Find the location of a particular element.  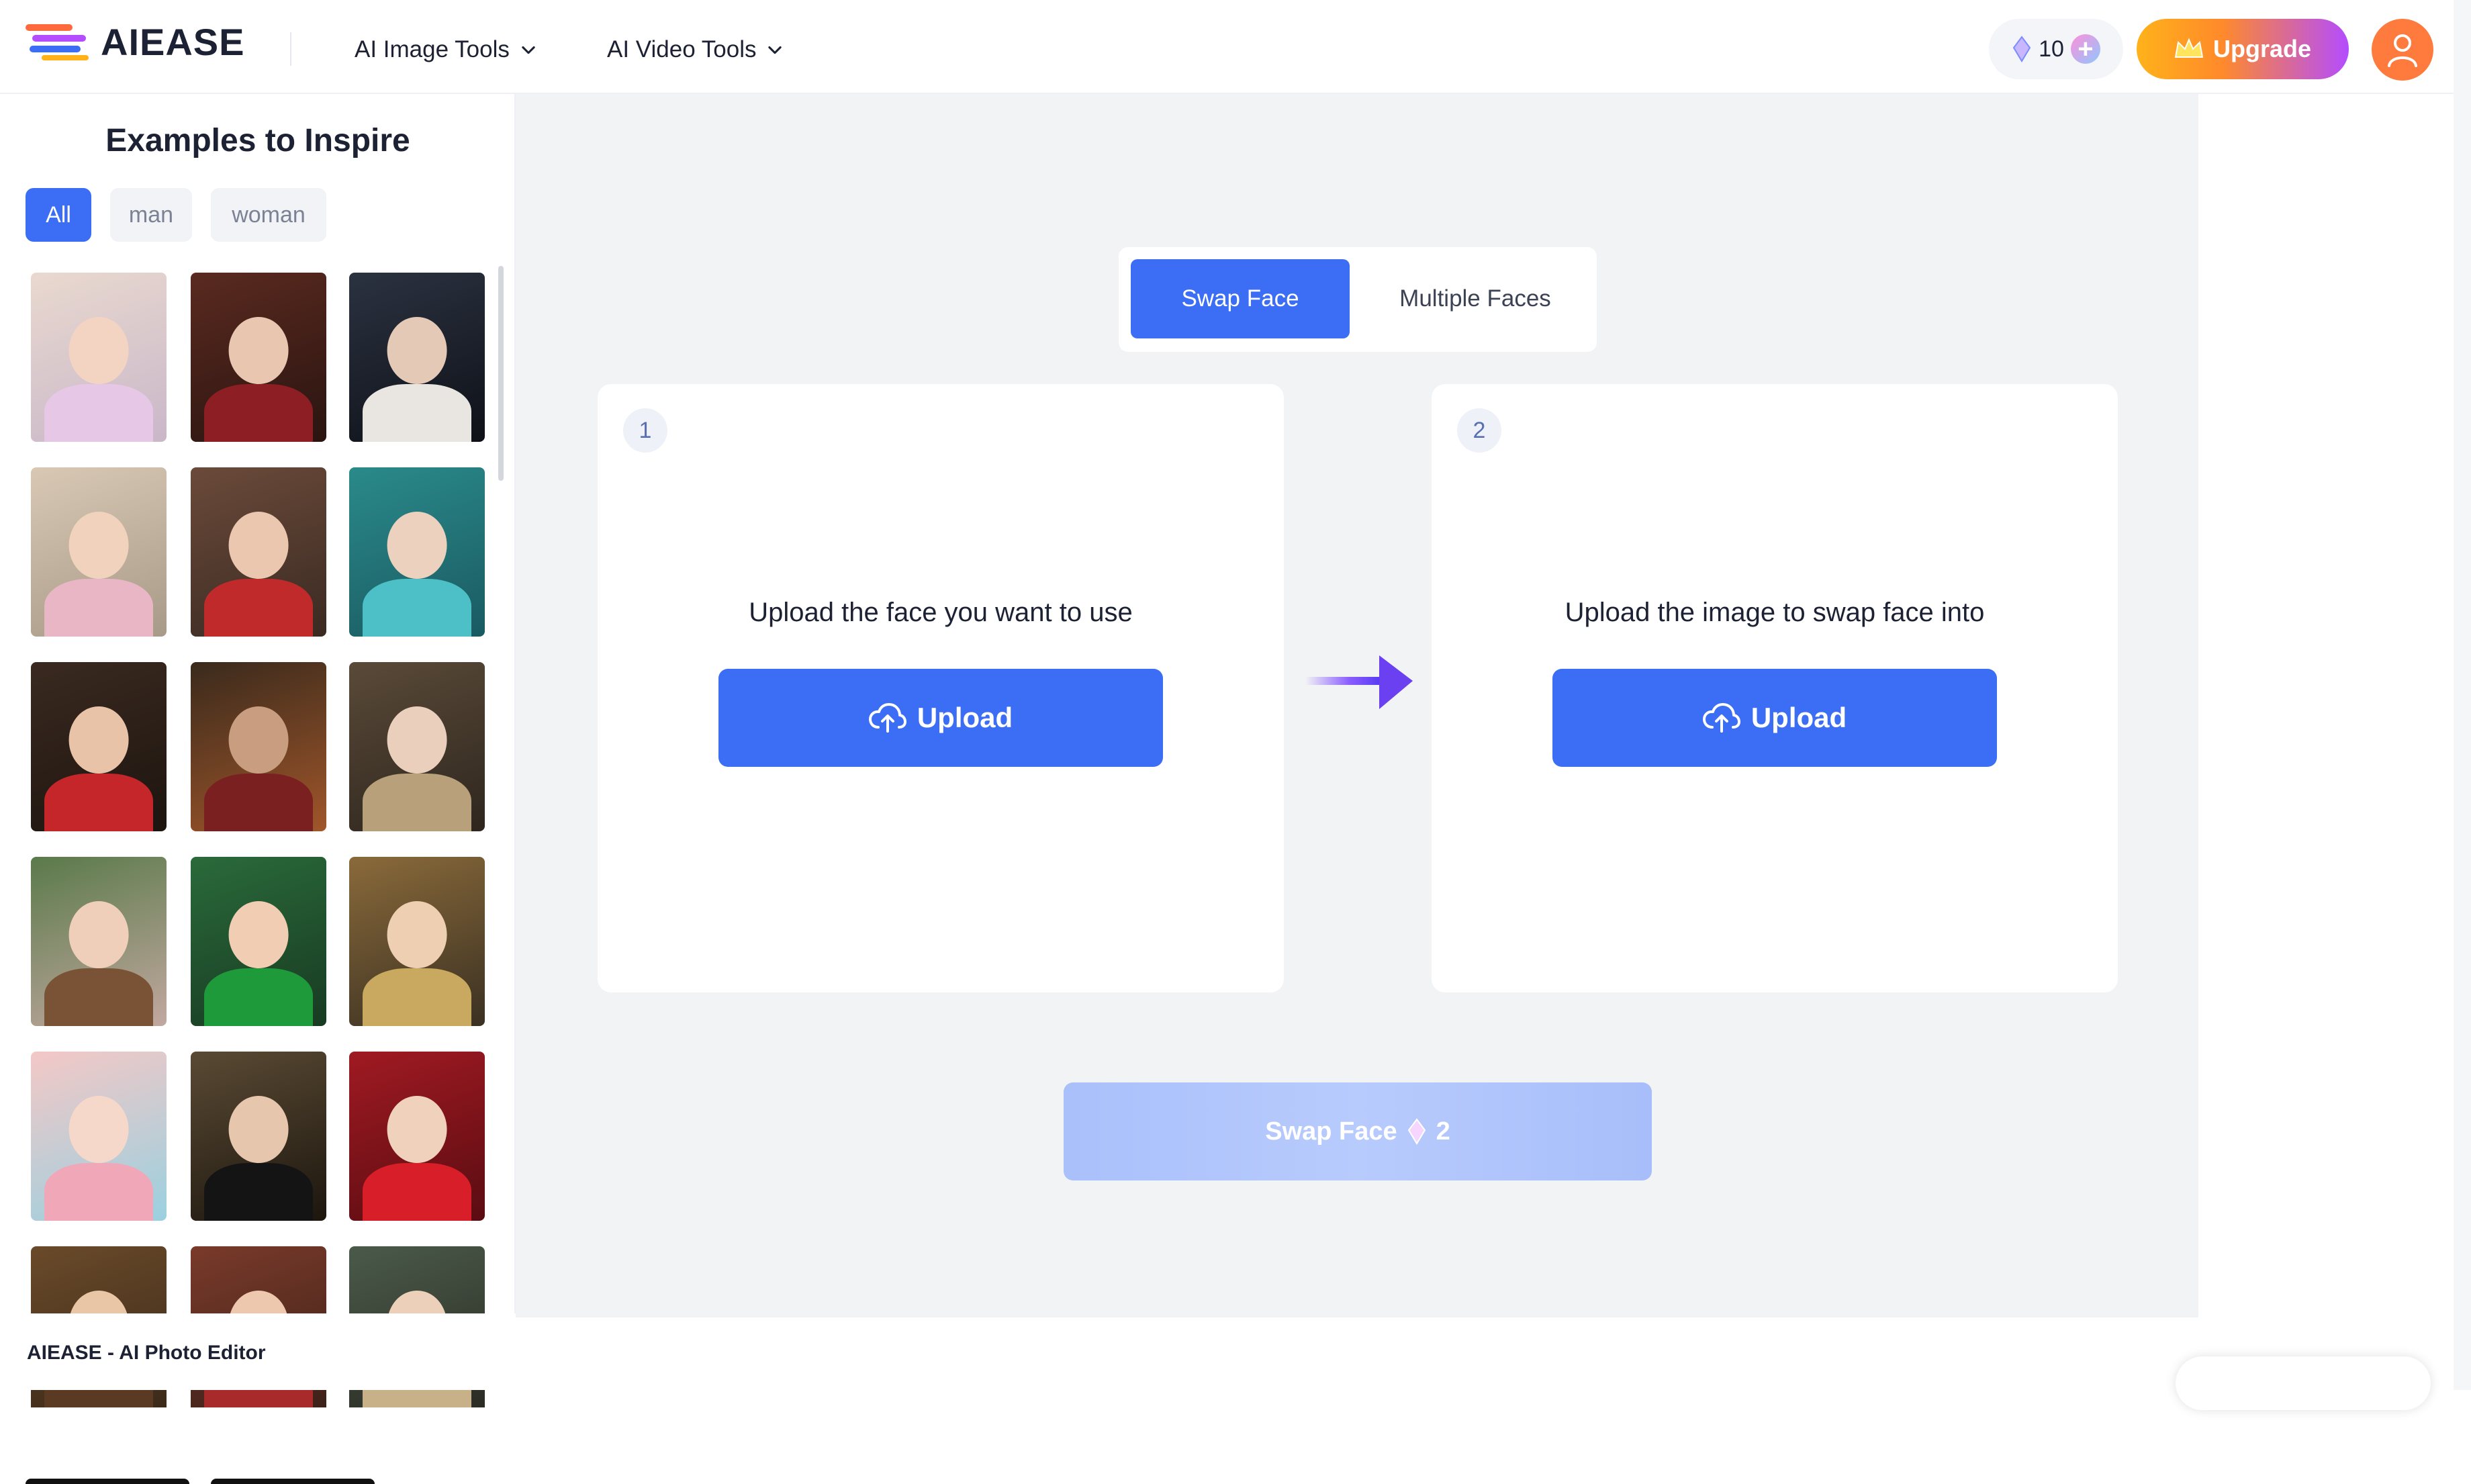

credits-badge: 10 + is located at coordinates (2056, 49).